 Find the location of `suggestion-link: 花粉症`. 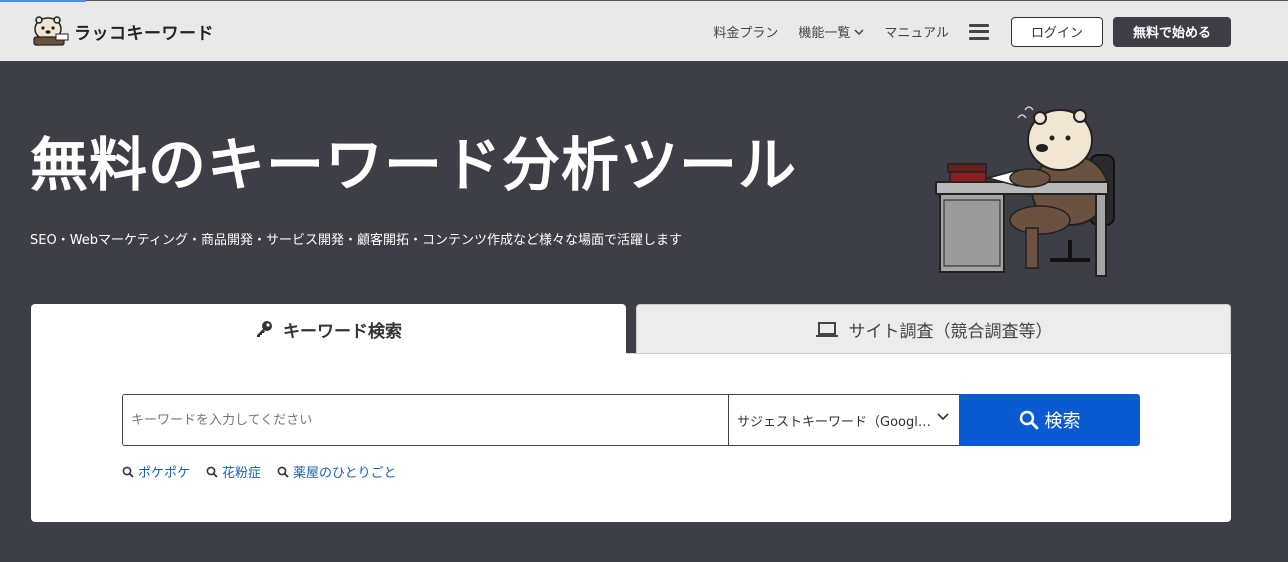

suggestion-link: 花粉症 is located at coordinates (233, 471).